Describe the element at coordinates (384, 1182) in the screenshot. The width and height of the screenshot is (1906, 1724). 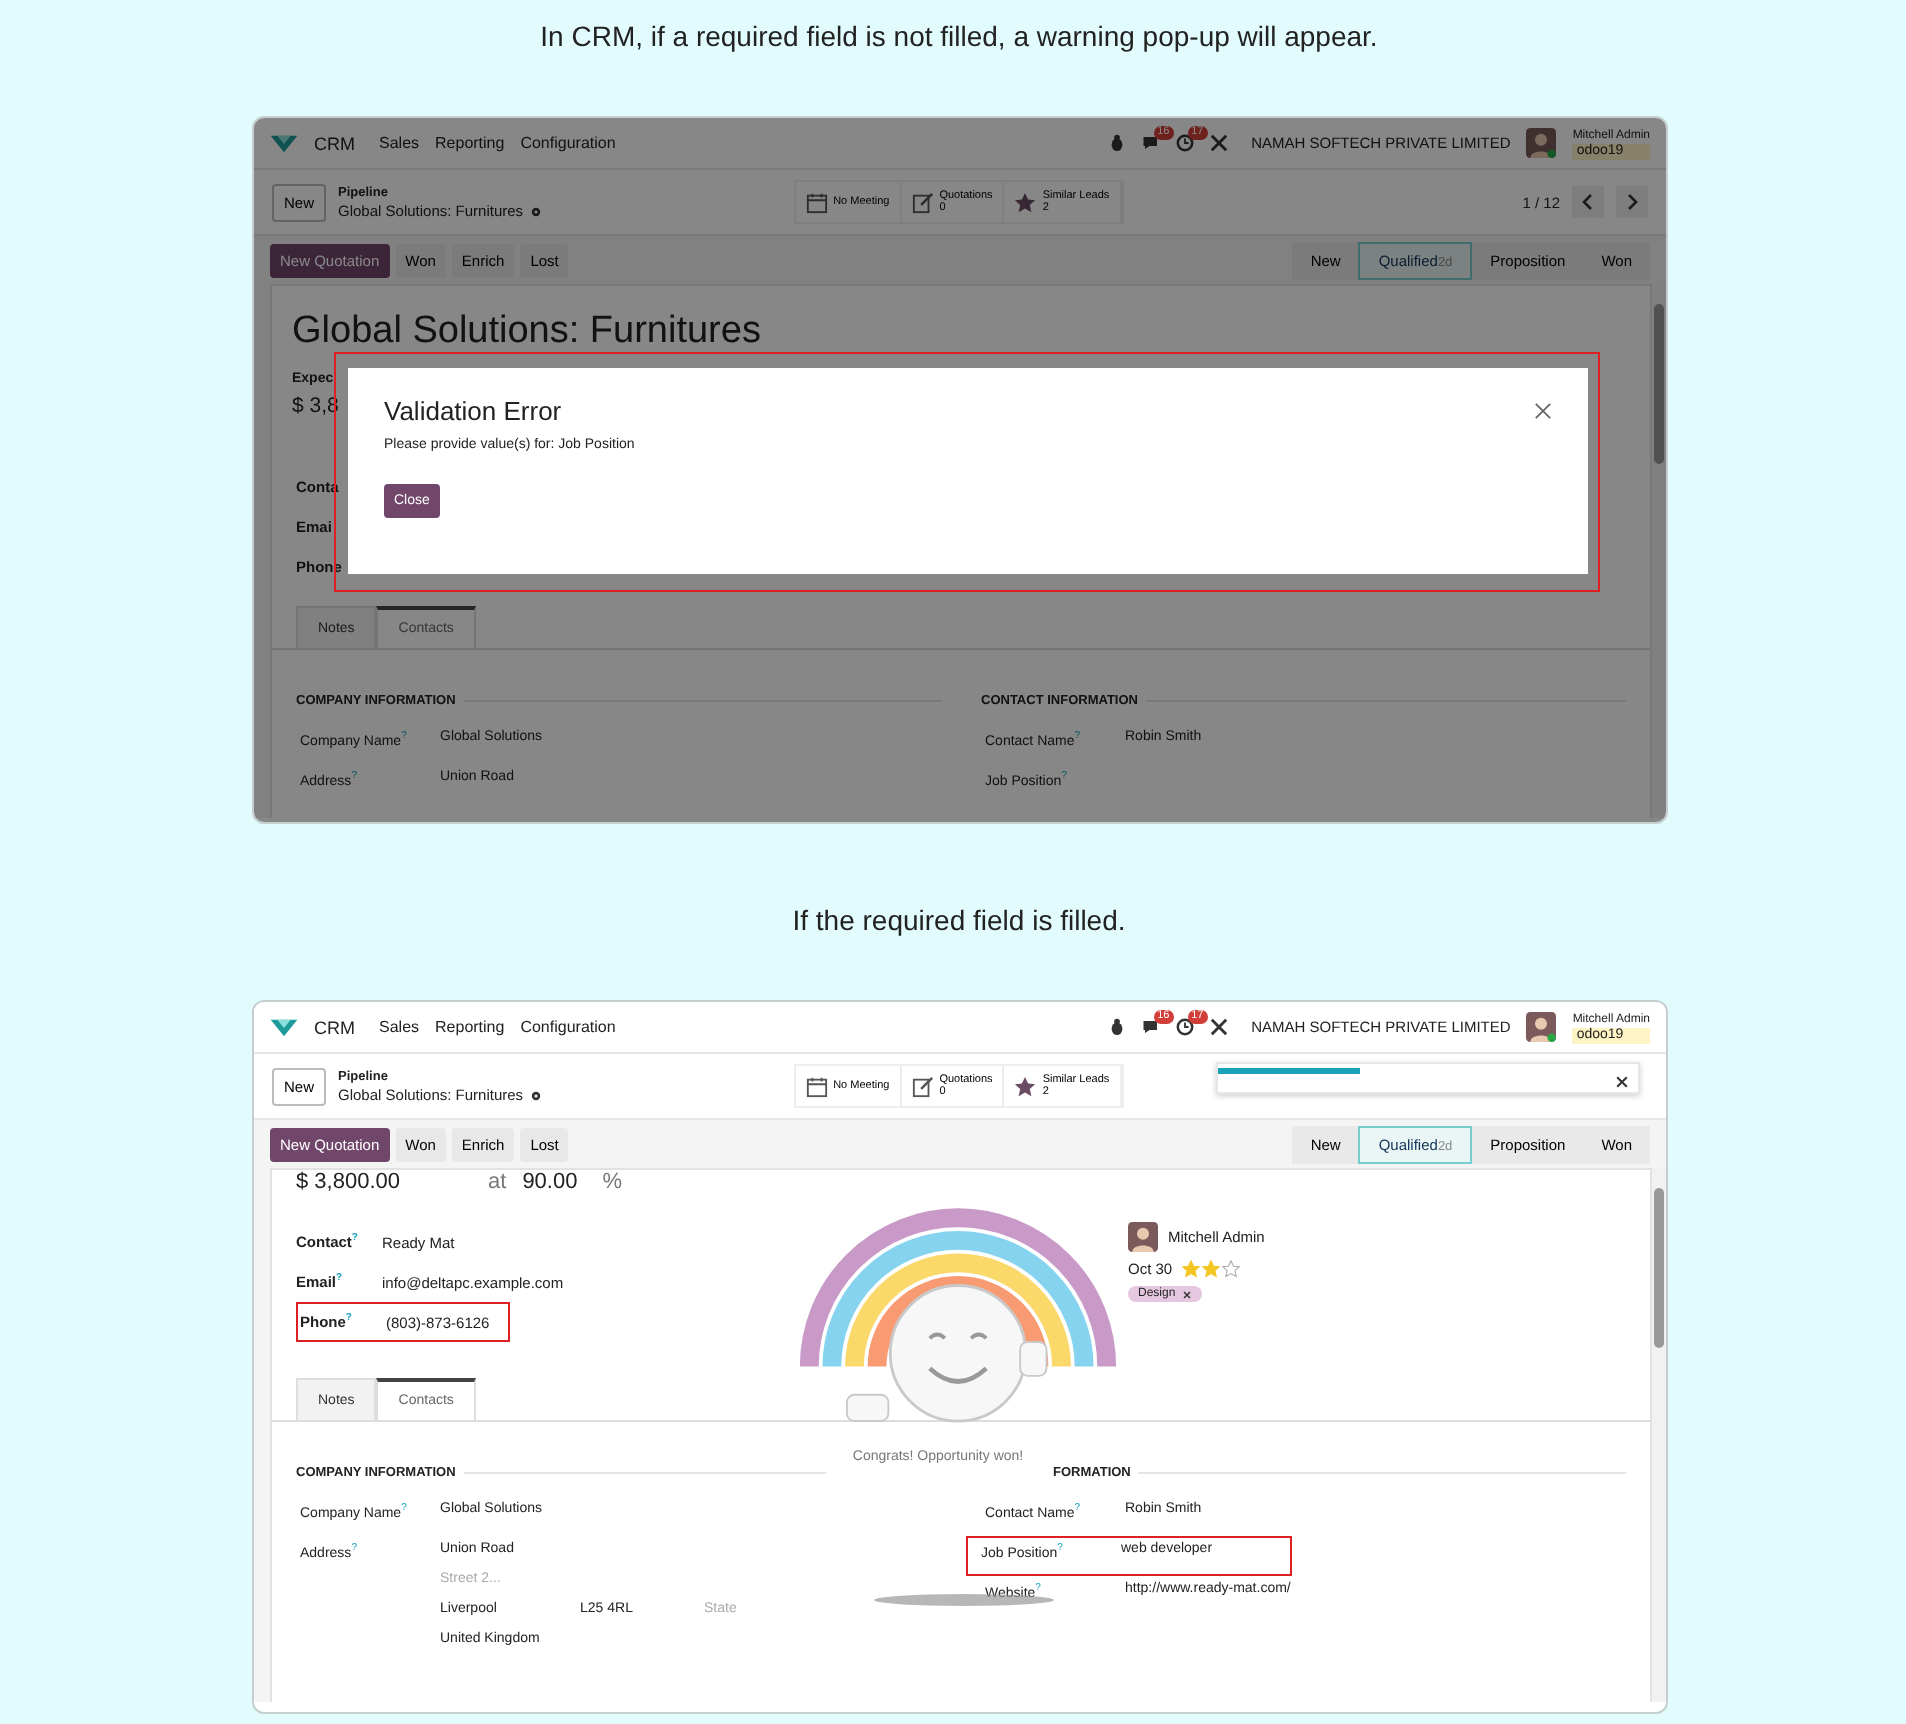
I see `amount-value: $ 3,800.00` at that location.